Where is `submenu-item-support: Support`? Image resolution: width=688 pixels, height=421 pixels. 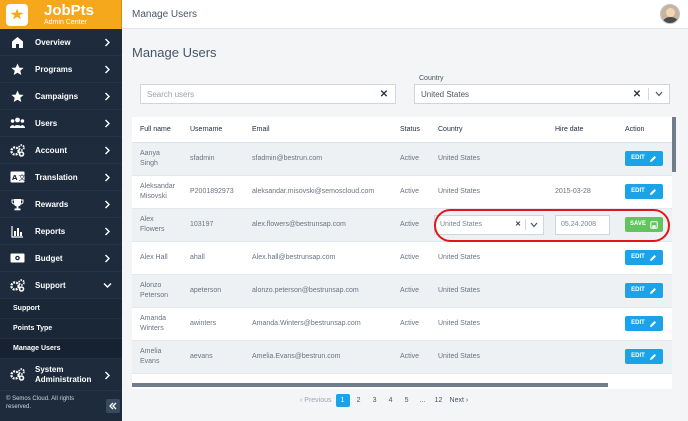
submenu-item-support: Support is located at coordinates (61, 309).